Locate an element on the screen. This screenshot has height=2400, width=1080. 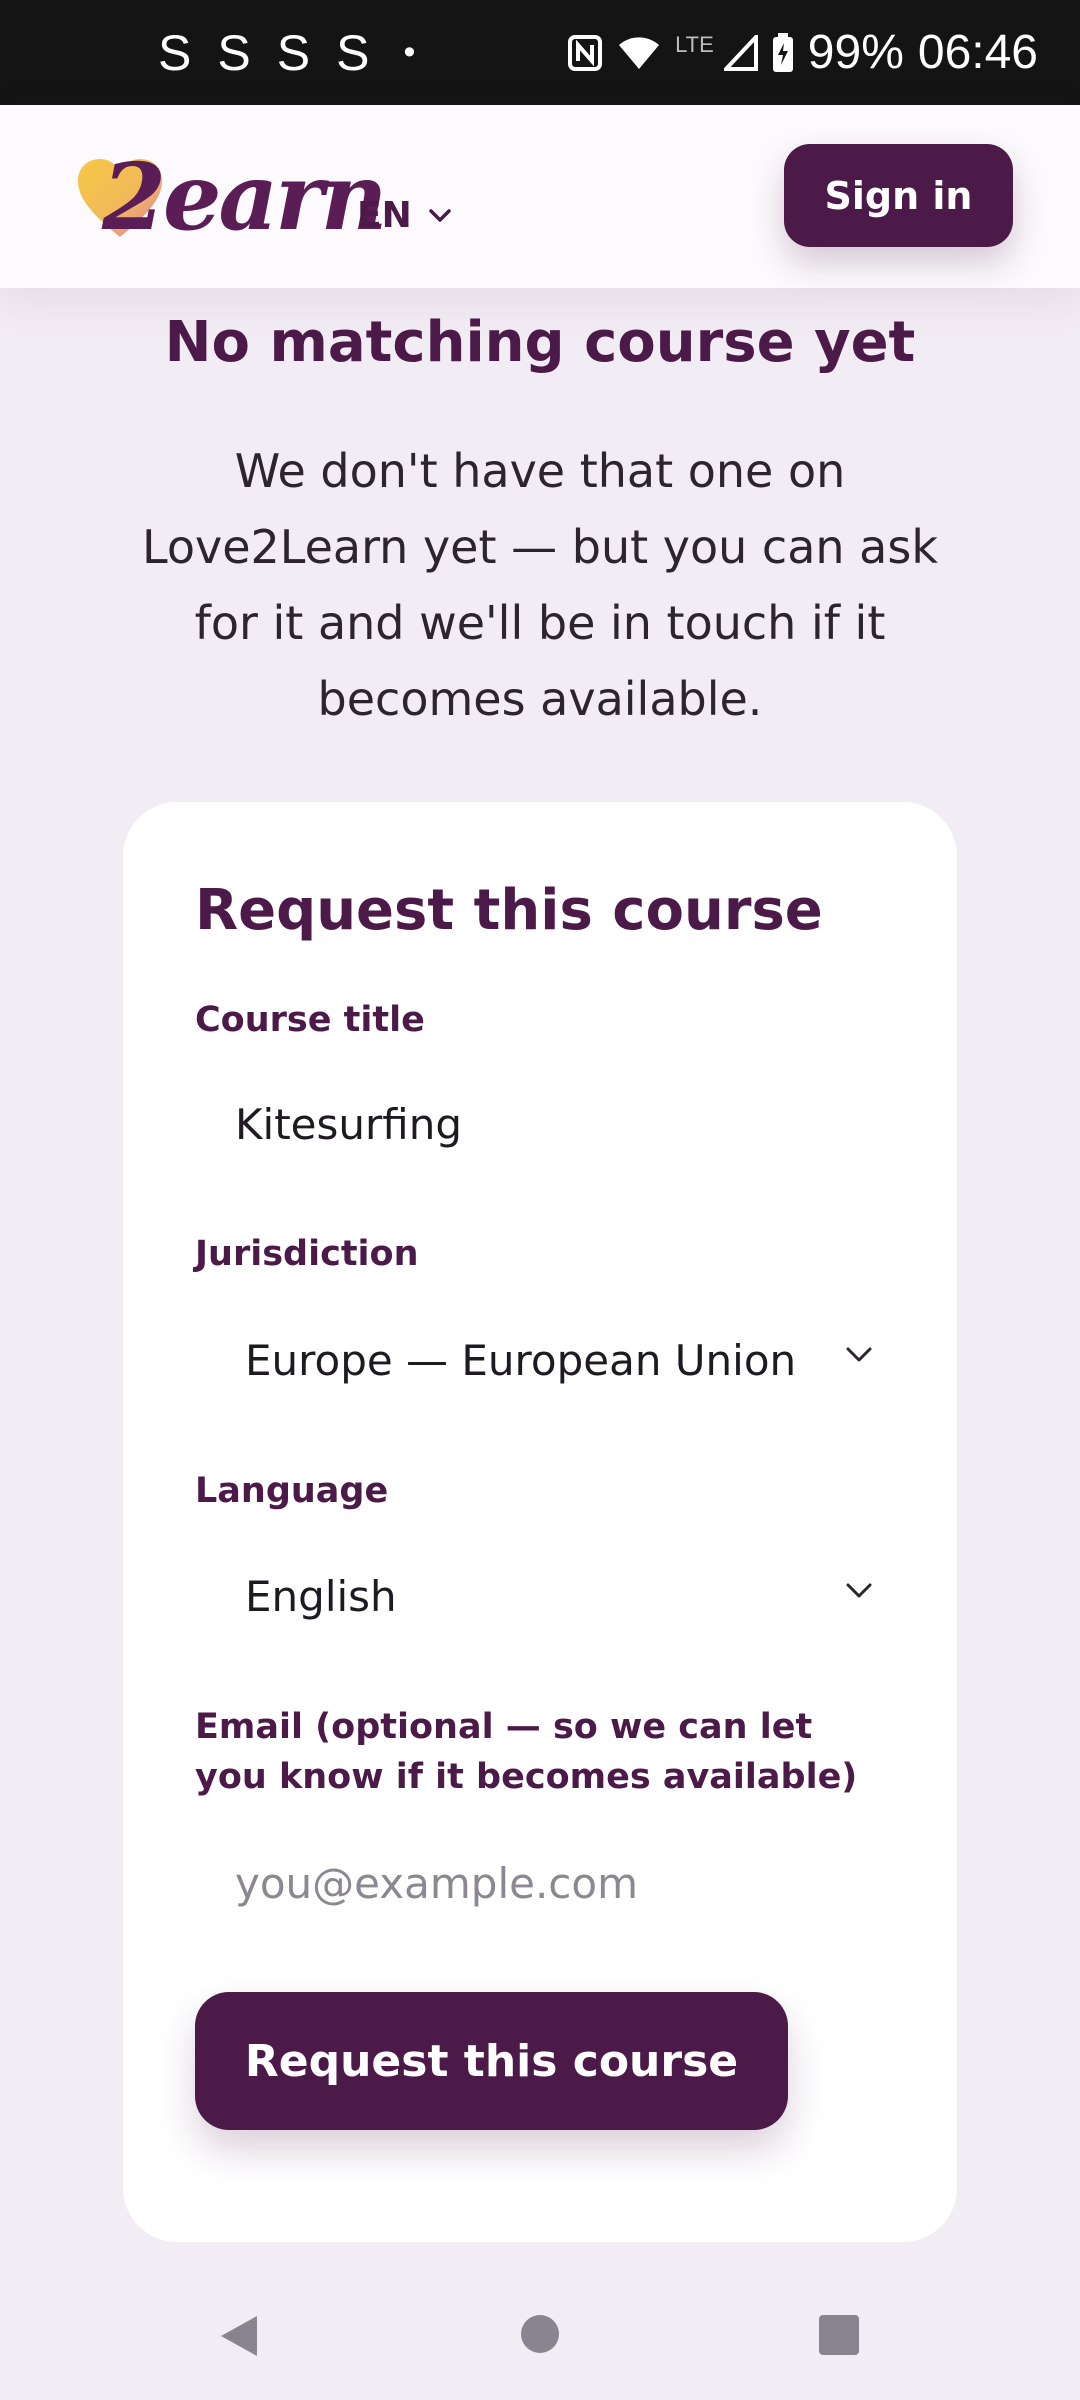
language-label: Language is located at coordinates (292, 1491).